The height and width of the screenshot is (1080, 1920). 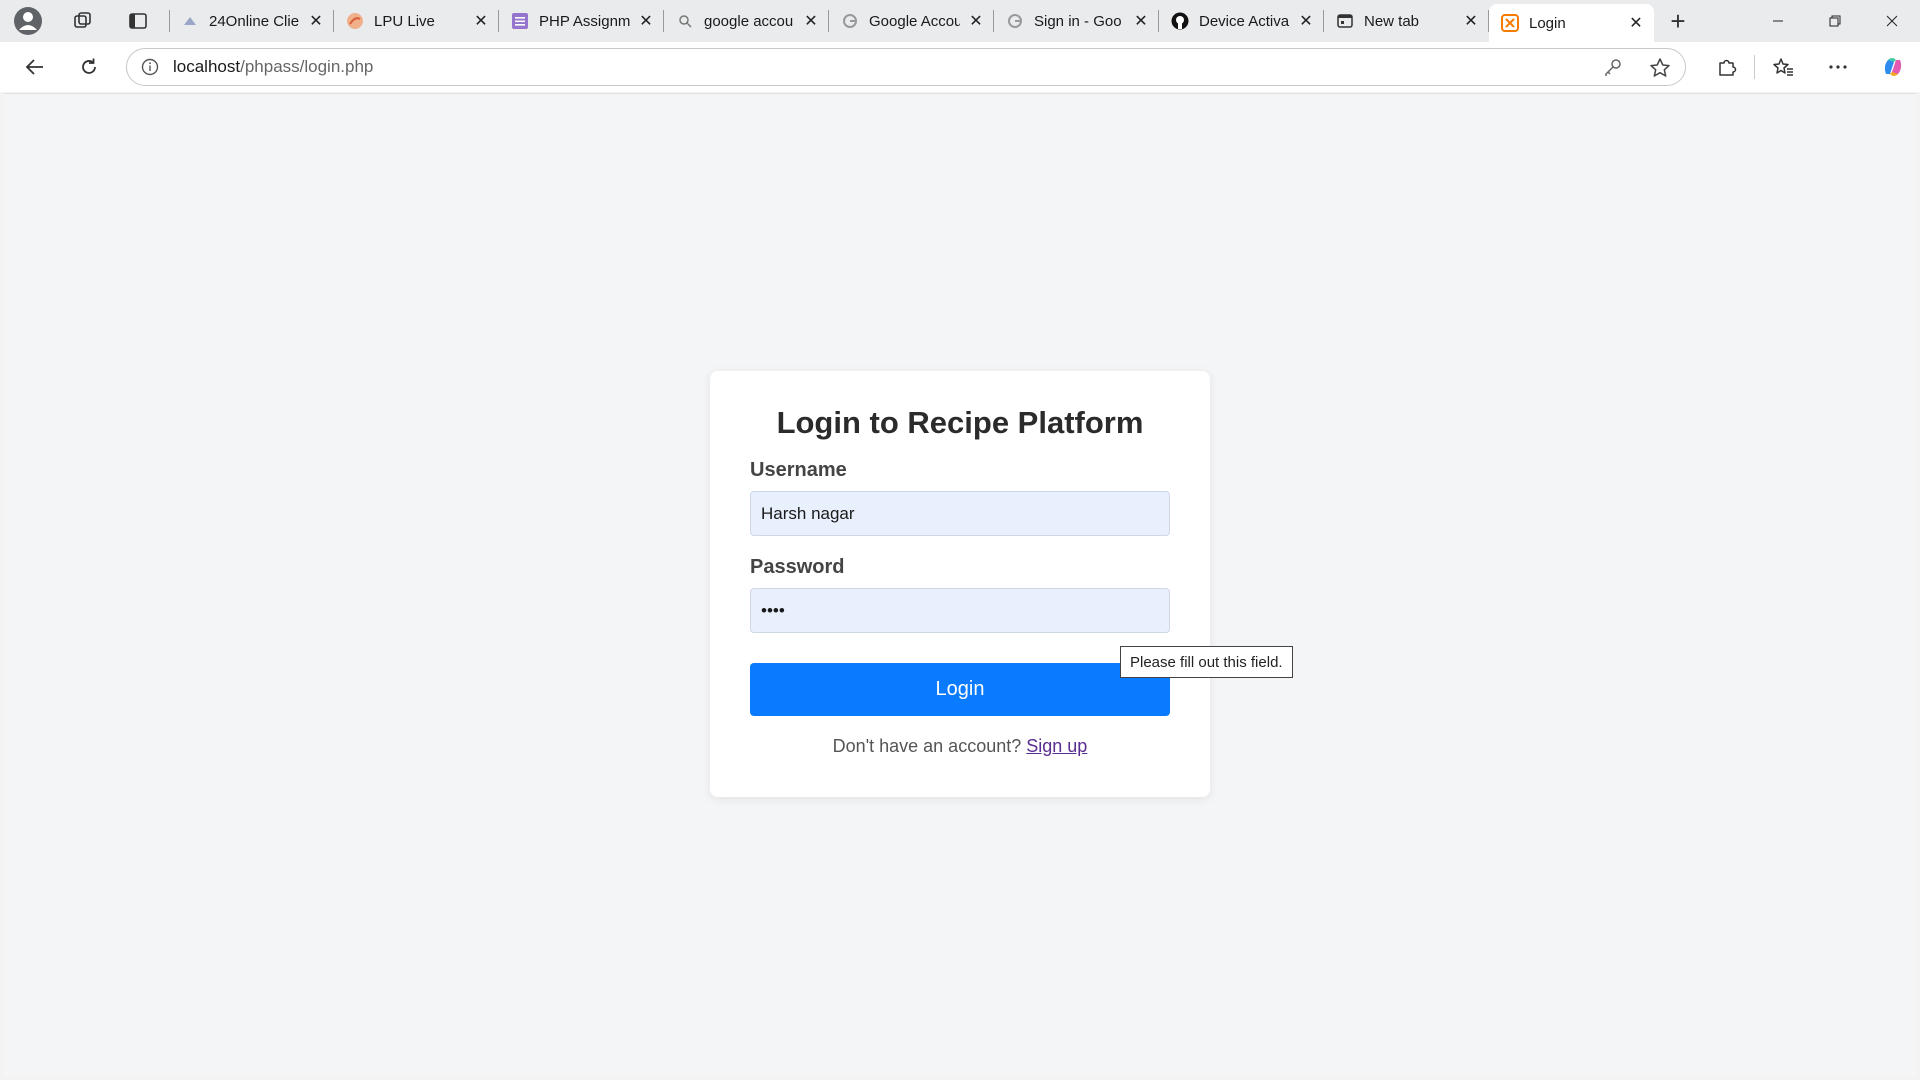 I want to click on restore-button, so click(x=1834, y=21).